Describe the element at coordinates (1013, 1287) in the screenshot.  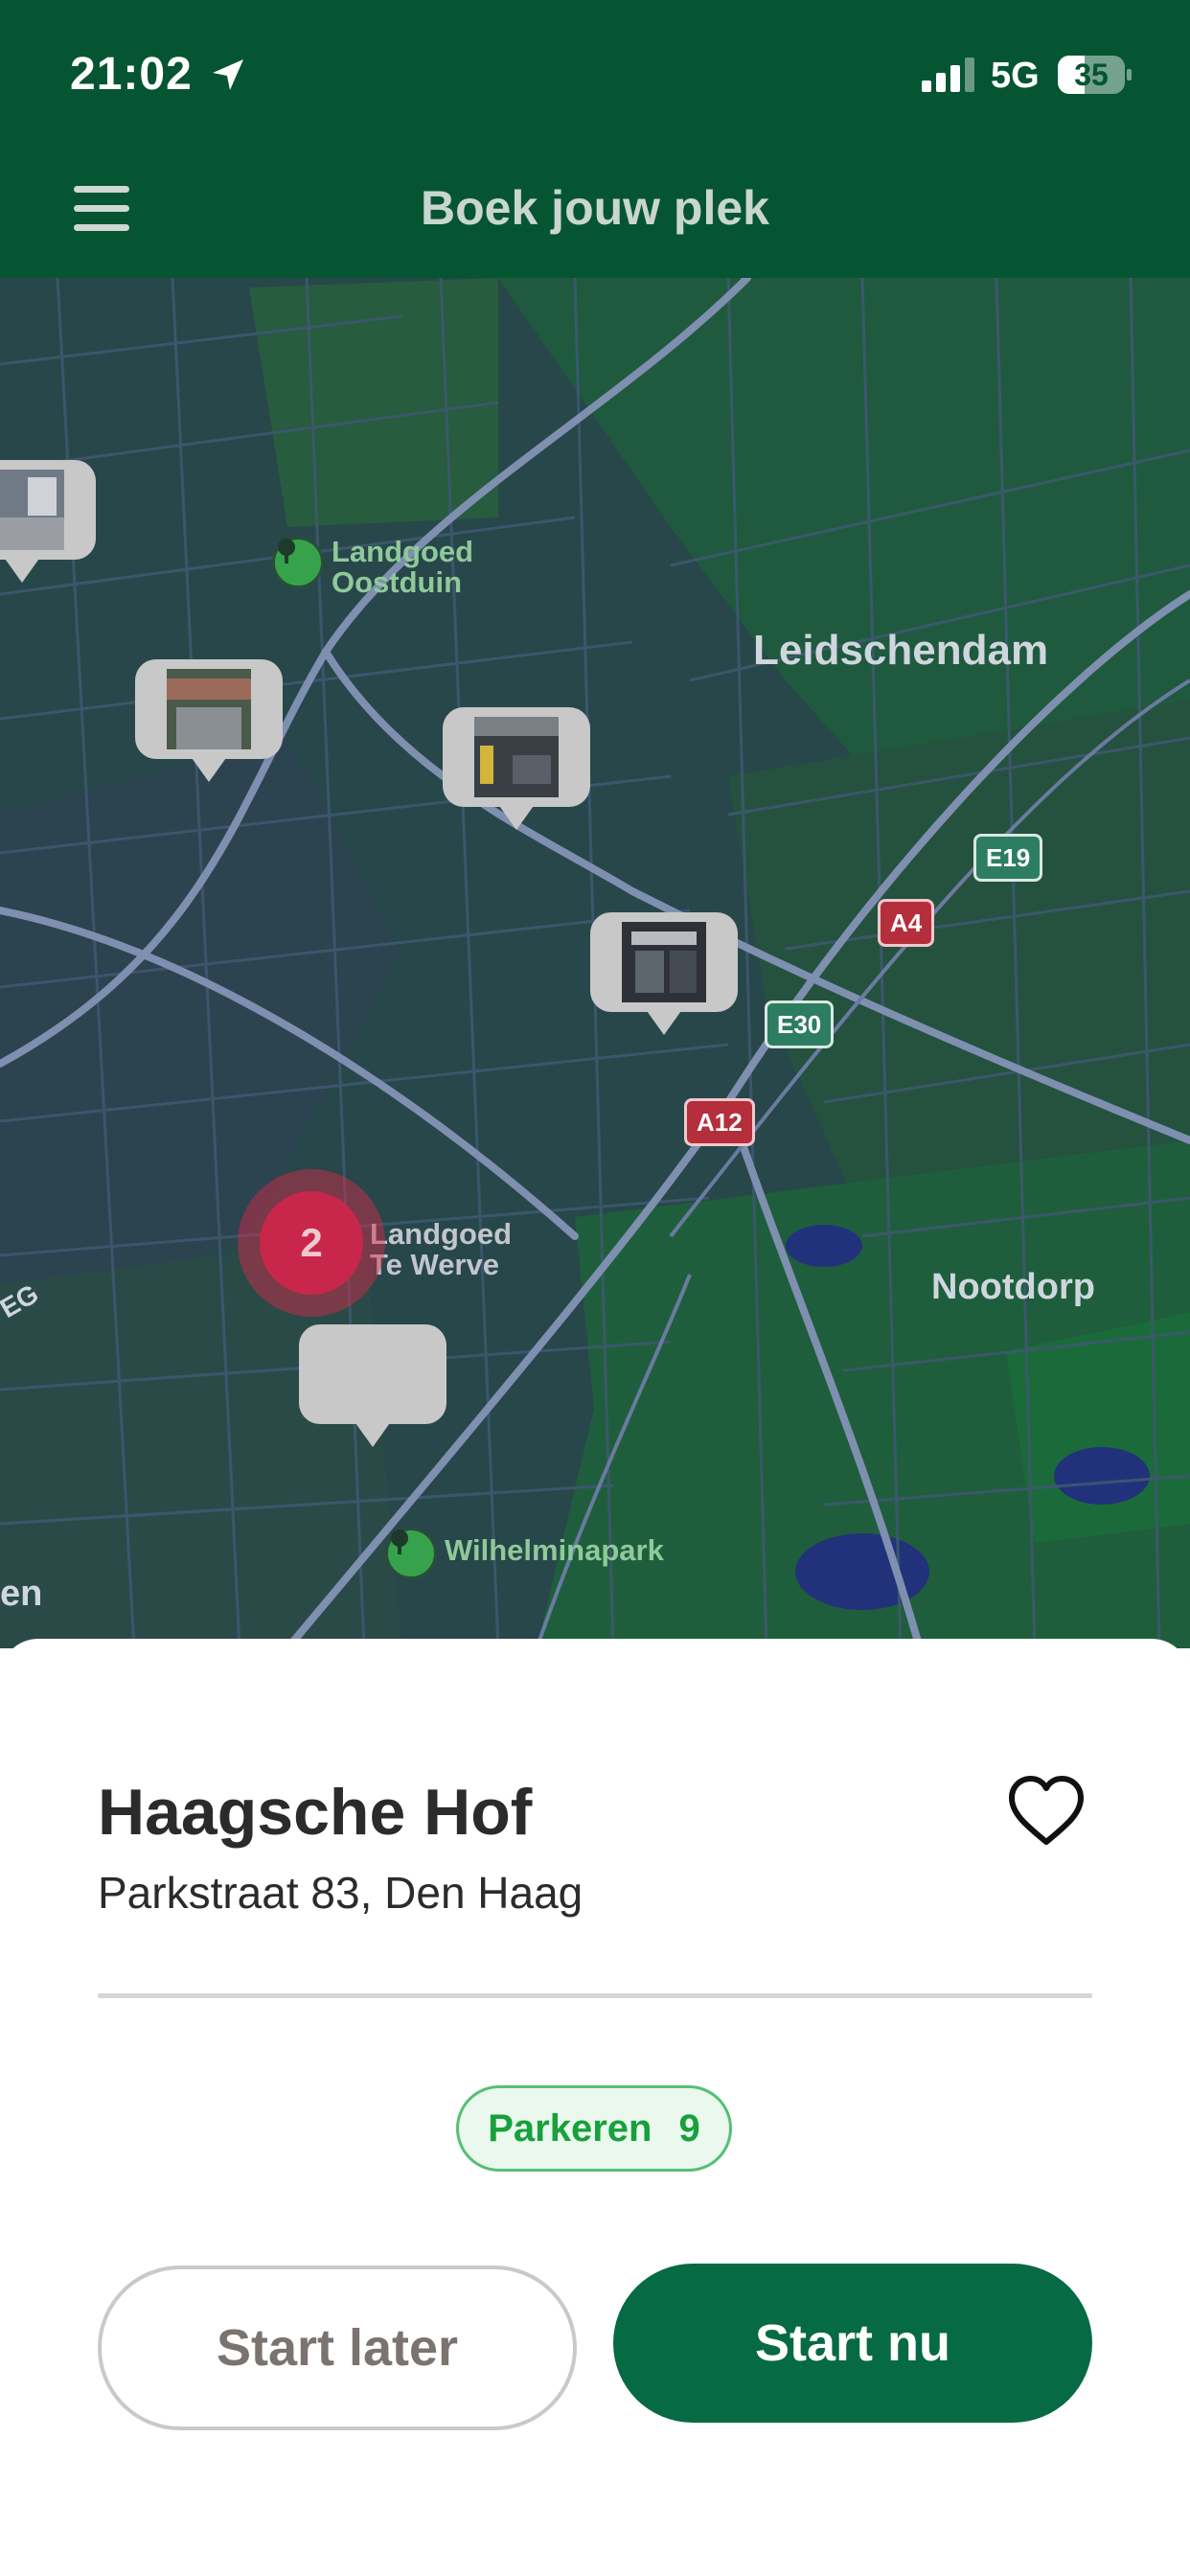
I see `city-label-nootdorp: Nootdorp` at that location.